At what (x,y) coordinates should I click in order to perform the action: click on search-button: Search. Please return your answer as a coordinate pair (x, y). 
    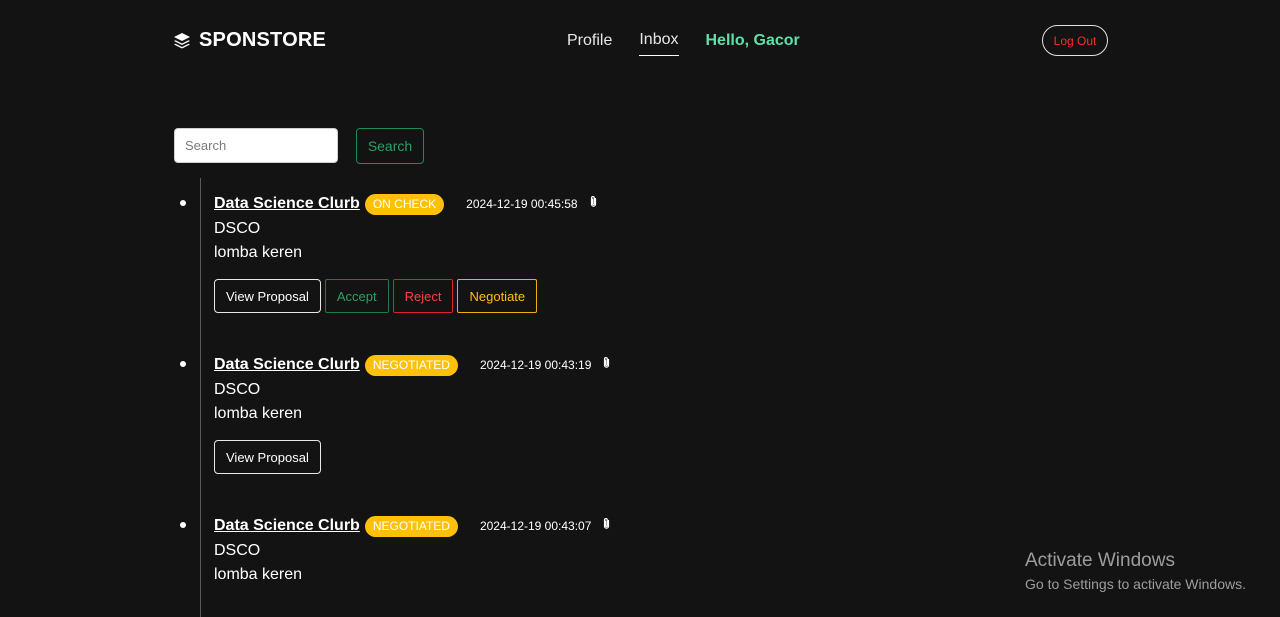
    Looking at the image, I should click on (390, 146).